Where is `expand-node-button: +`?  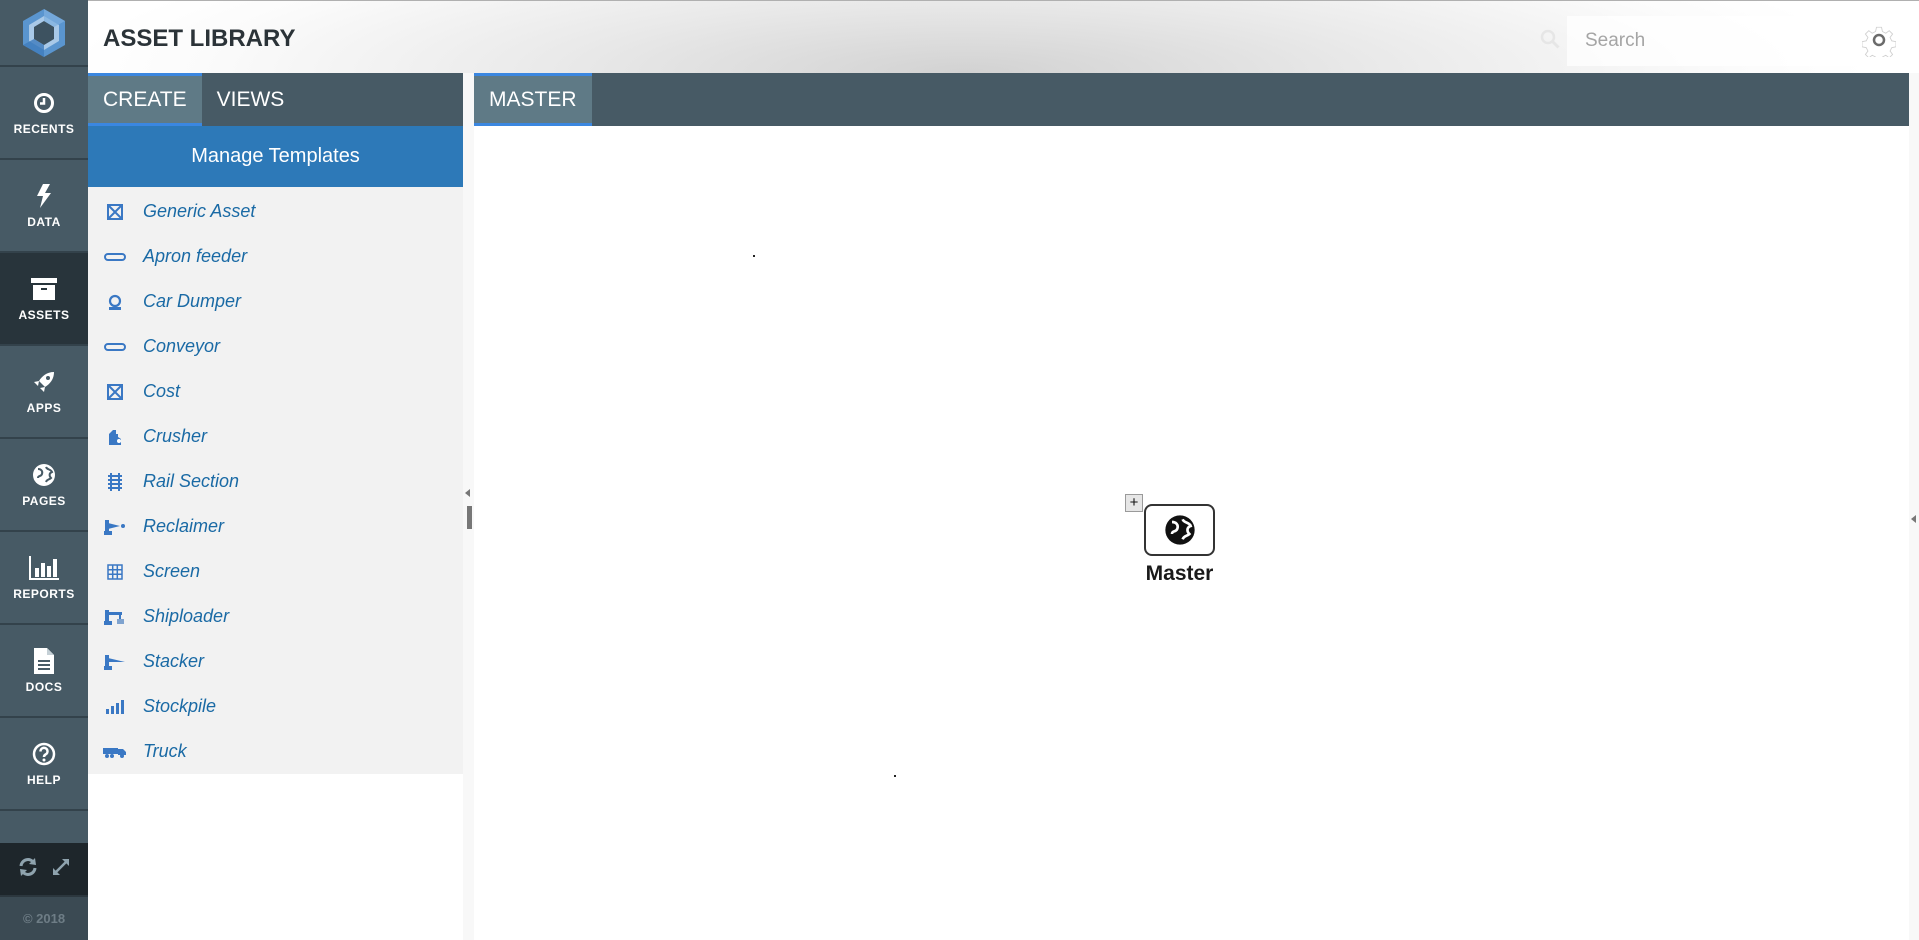
expand-node-button: + is located at coordinates (1134, 503).